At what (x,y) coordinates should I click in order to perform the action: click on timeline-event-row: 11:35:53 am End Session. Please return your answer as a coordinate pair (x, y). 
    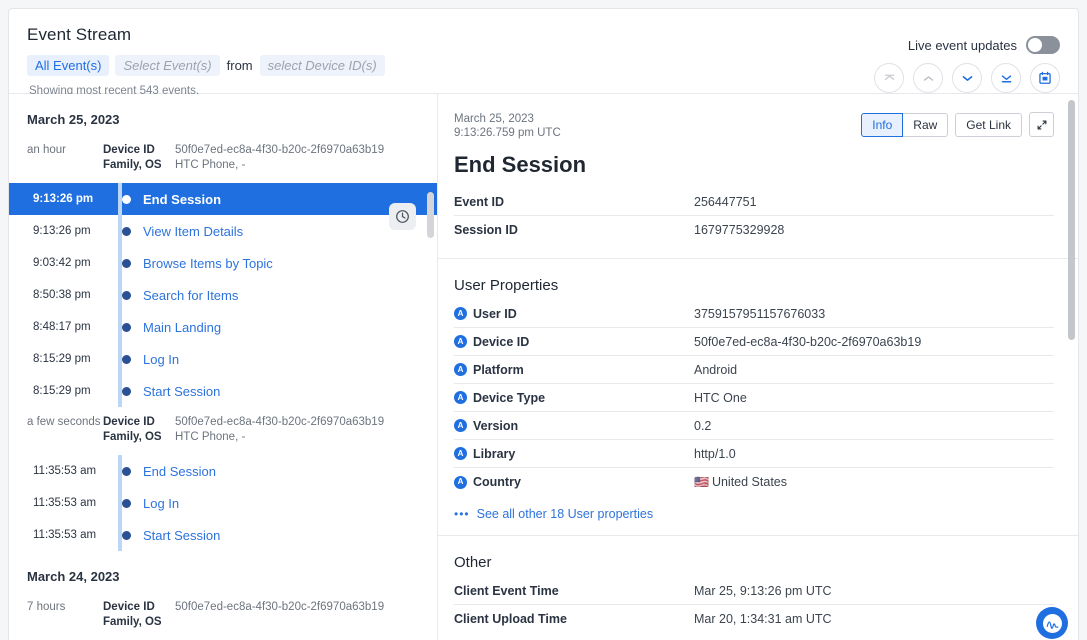
    Looking at the image, I should click on (223, 471).